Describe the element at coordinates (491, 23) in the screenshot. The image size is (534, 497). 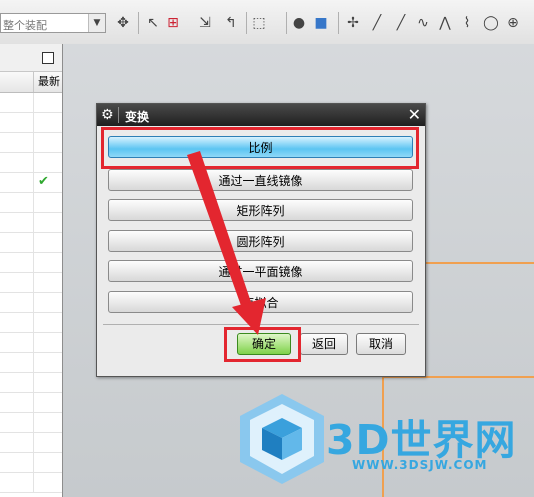
I see `circle-icon: ◯` at that location.